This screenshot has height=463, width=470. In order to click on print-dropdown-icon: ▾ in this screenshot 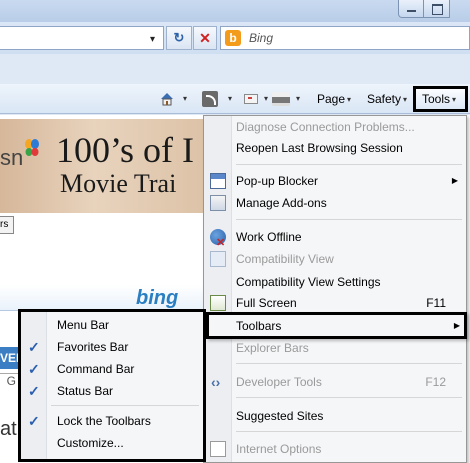, I will do `click(298, 99)`.